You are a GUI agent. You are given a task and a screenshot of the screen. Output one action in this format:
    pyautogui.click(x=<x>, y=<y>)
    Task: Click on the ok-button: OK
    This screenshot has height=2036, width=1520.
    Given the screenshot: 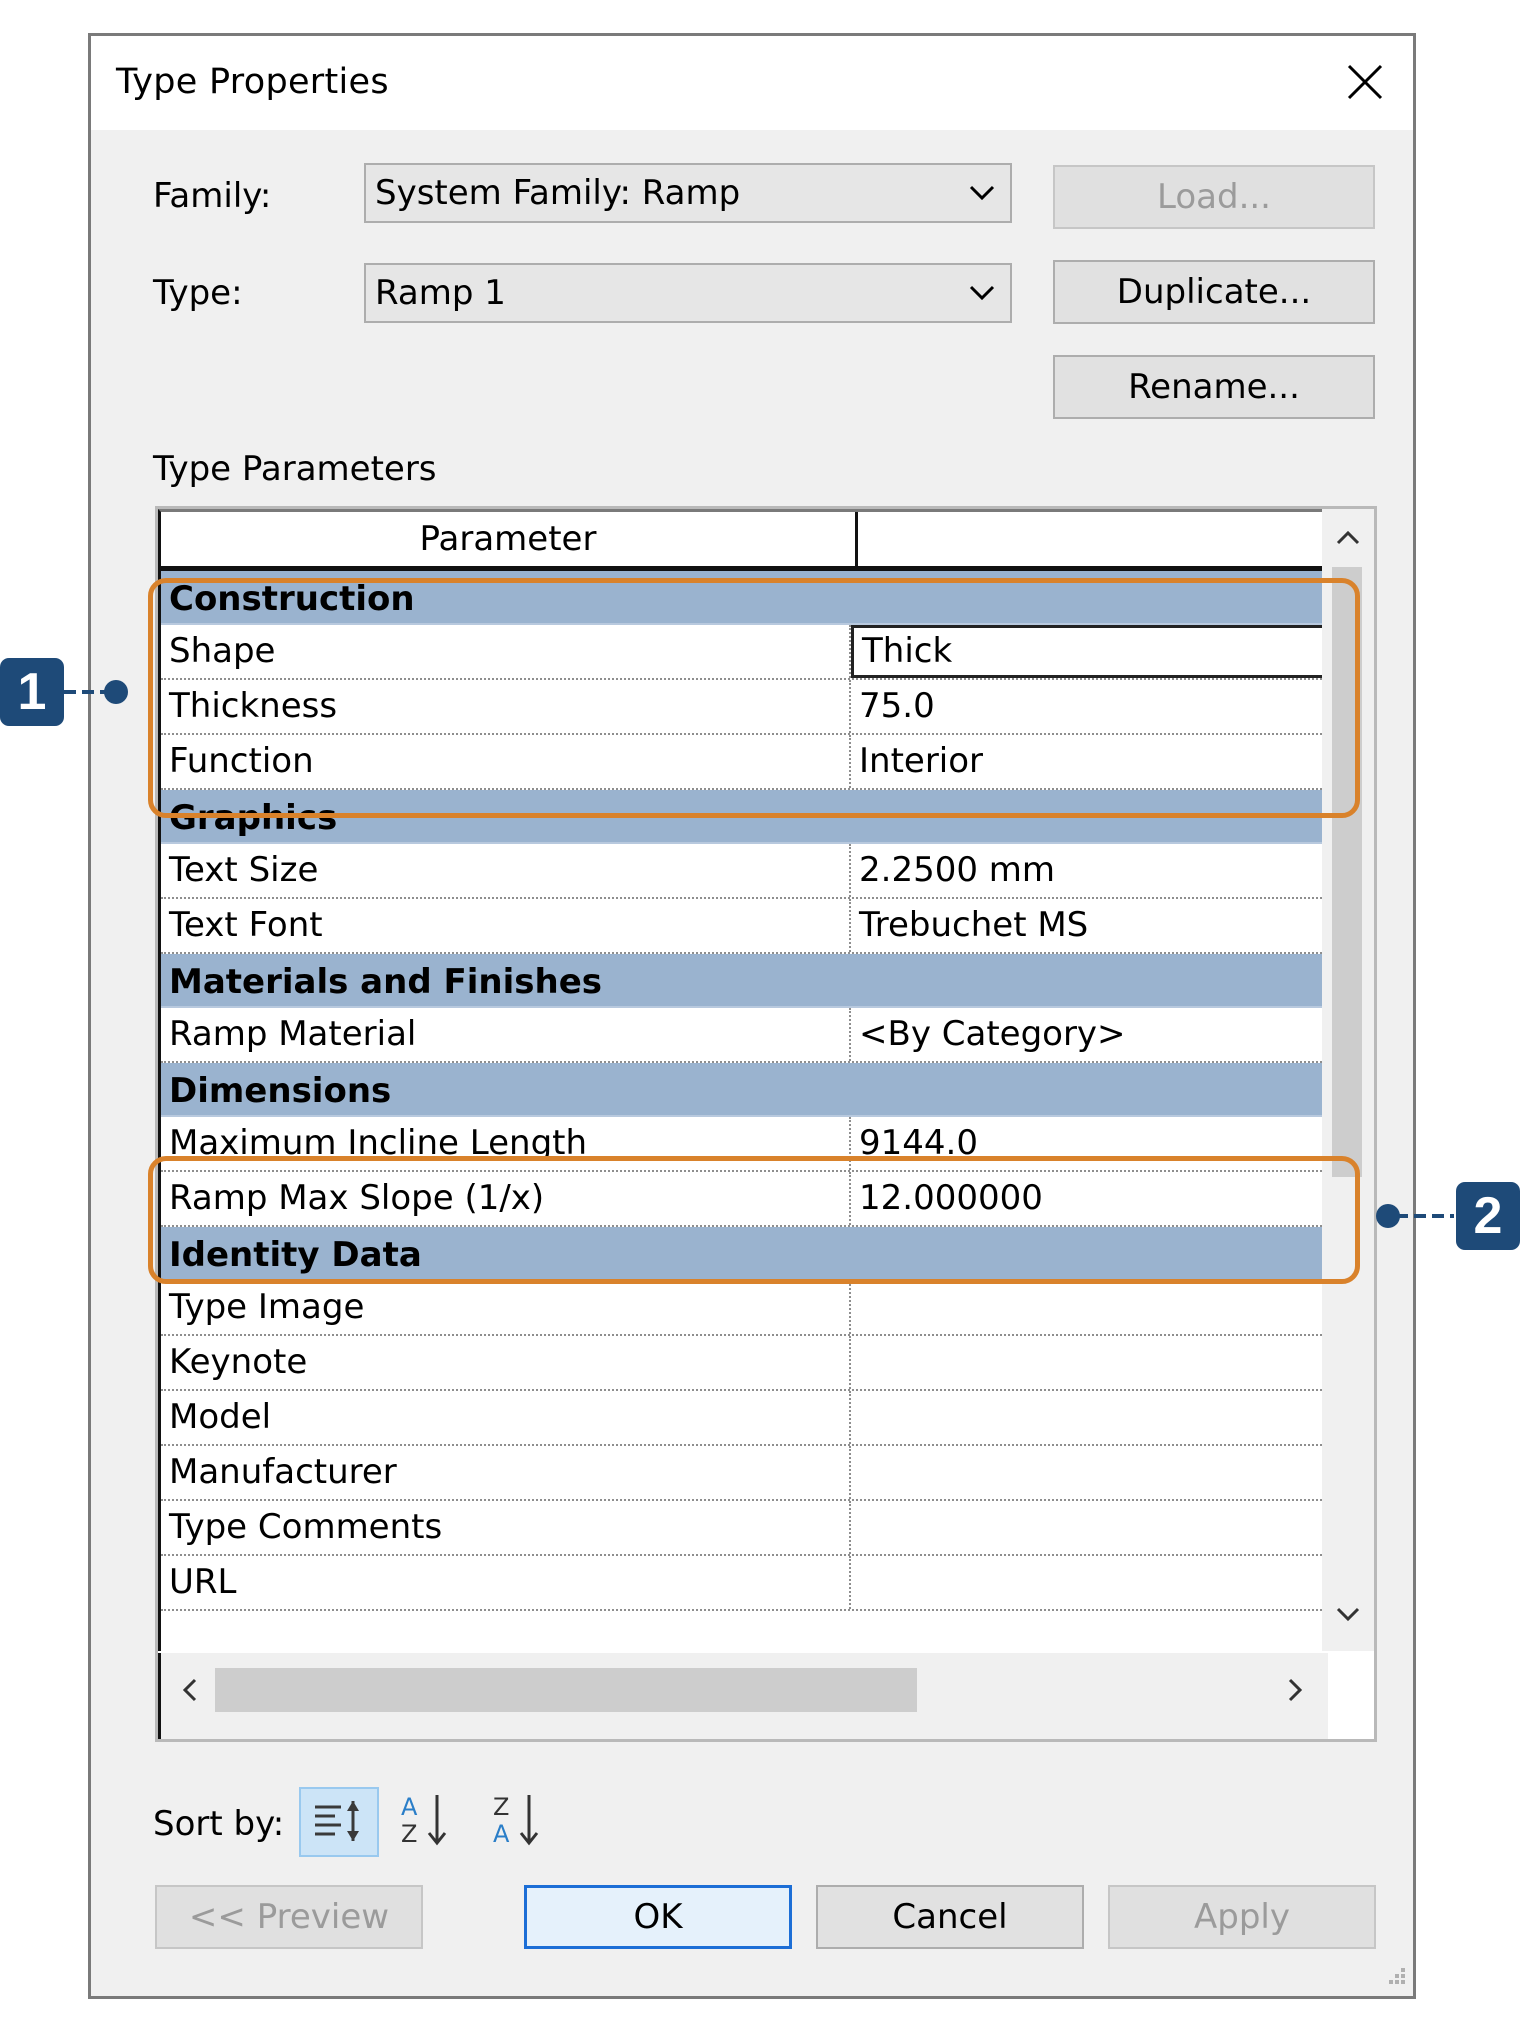 What is the action you would take?
    pyautogui.click(x=658, y=1917)
    